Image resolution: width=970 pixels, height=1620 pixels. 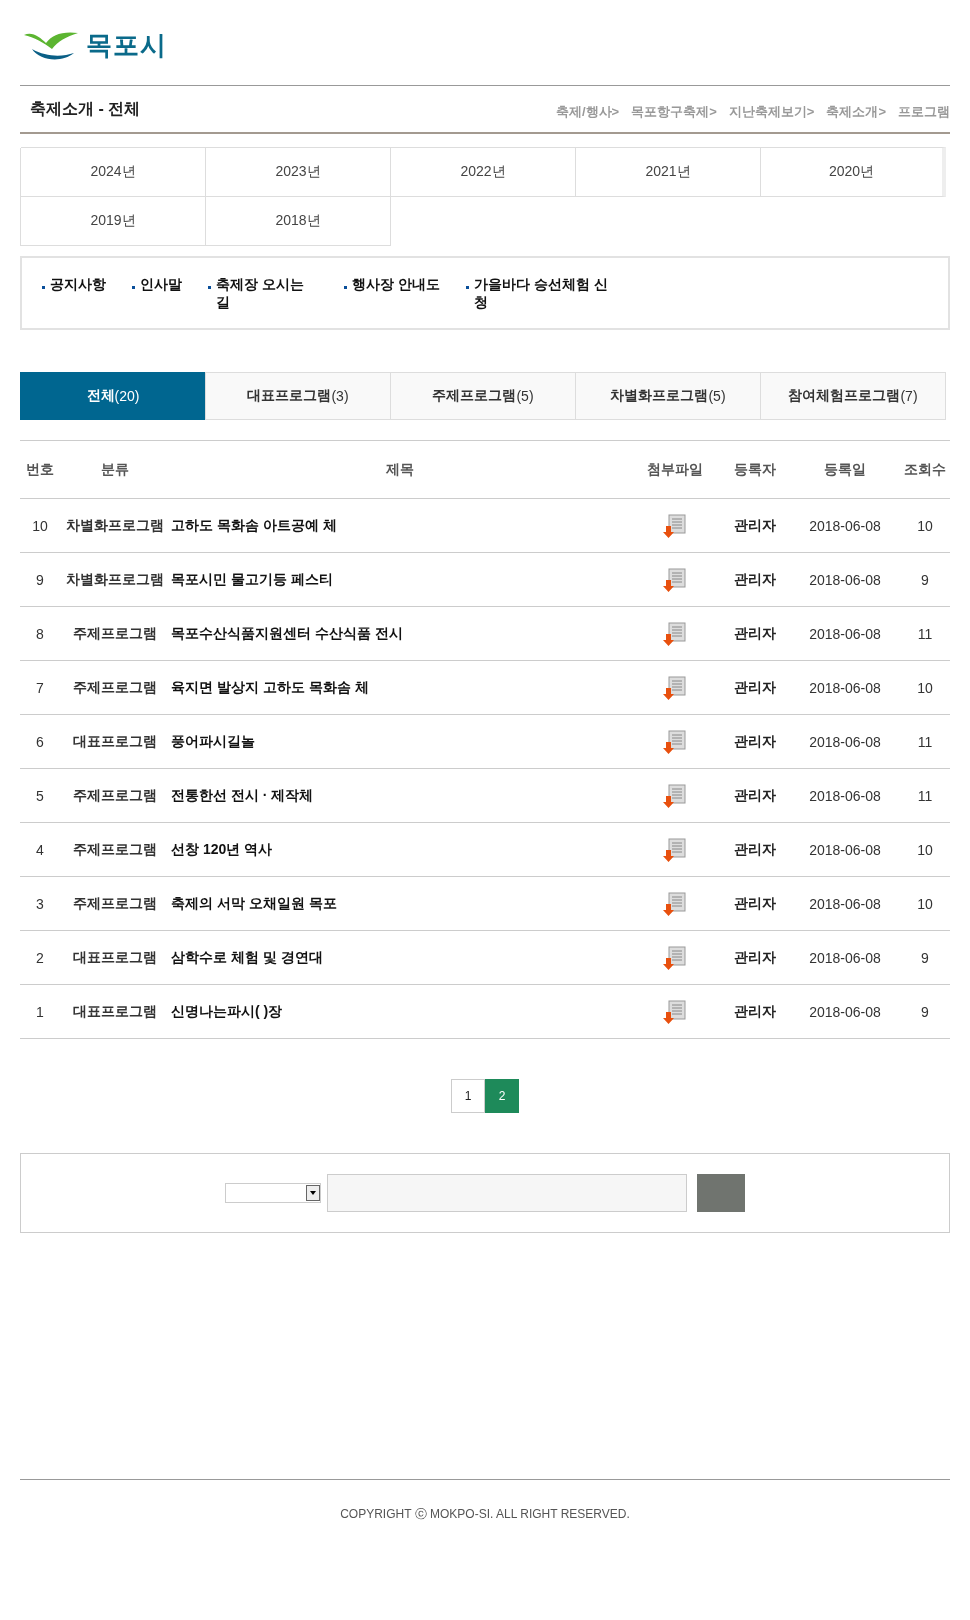 What do you see at coordinates (400, 957) in the screenshot?
I see `title-link: 삼학수로 체험 및 경연대` at bounding box center [400, 957].